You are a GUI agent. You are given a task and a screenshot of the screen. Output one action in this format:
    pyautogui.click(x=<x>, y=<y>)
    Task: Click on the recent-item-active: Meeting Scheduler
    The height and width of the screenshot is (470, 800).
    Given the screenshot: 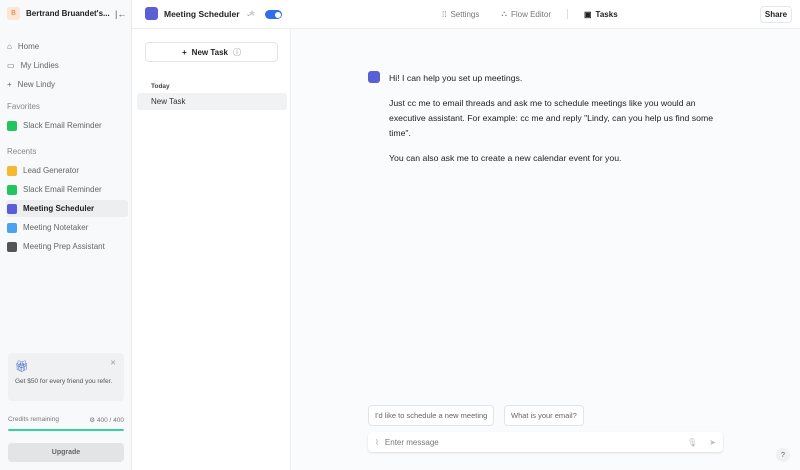 What is the action you would take?
    pyautogui.click(x=67, y=208)
    